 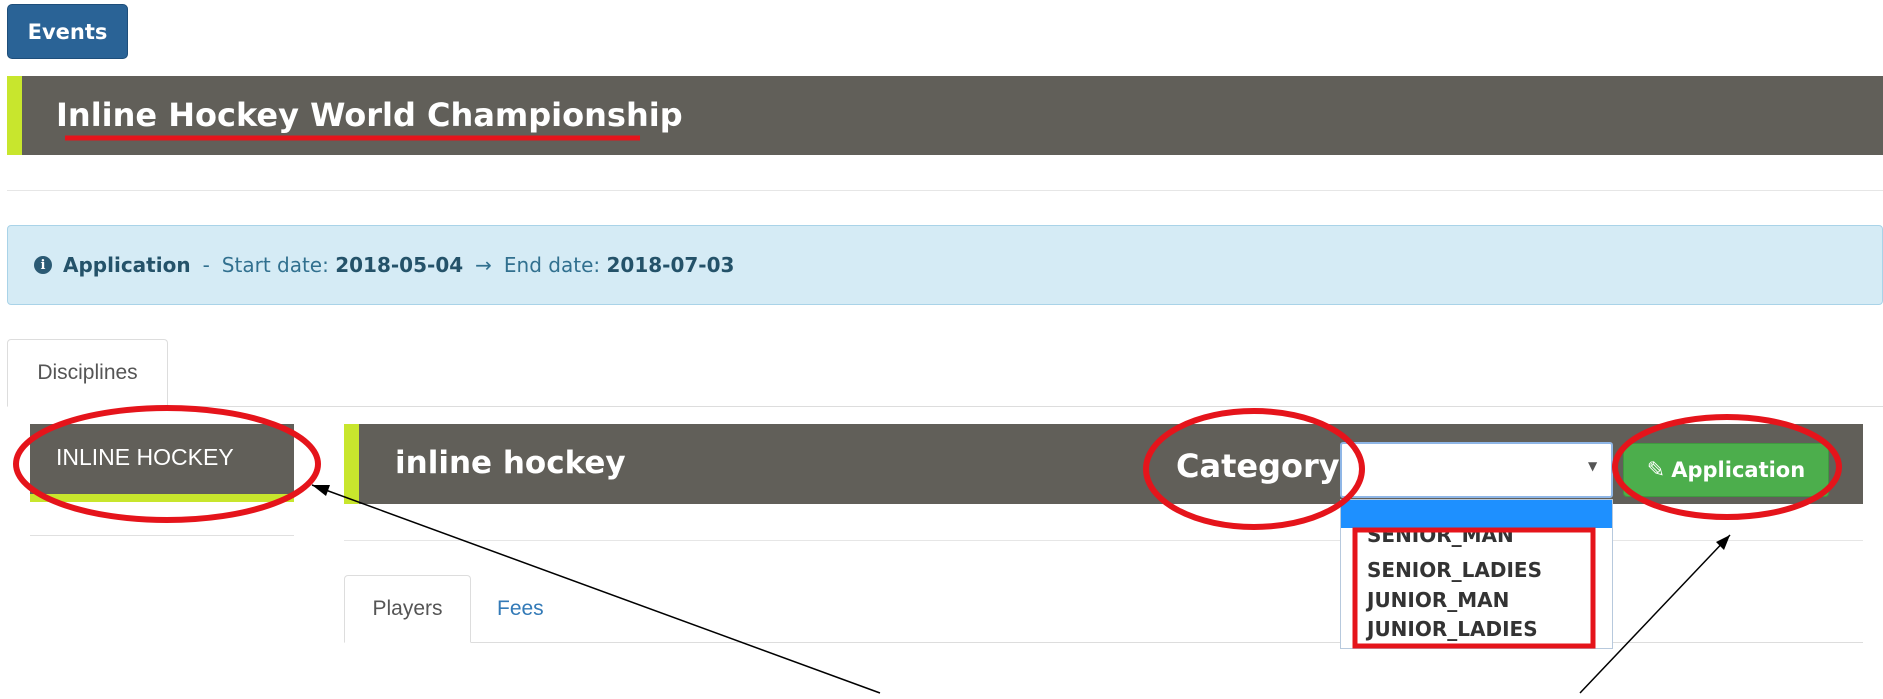 What do you see at coordinates (43, 265) in the screenshot?
I see `info-circle-icon: i` at bounding box center [43, 265].